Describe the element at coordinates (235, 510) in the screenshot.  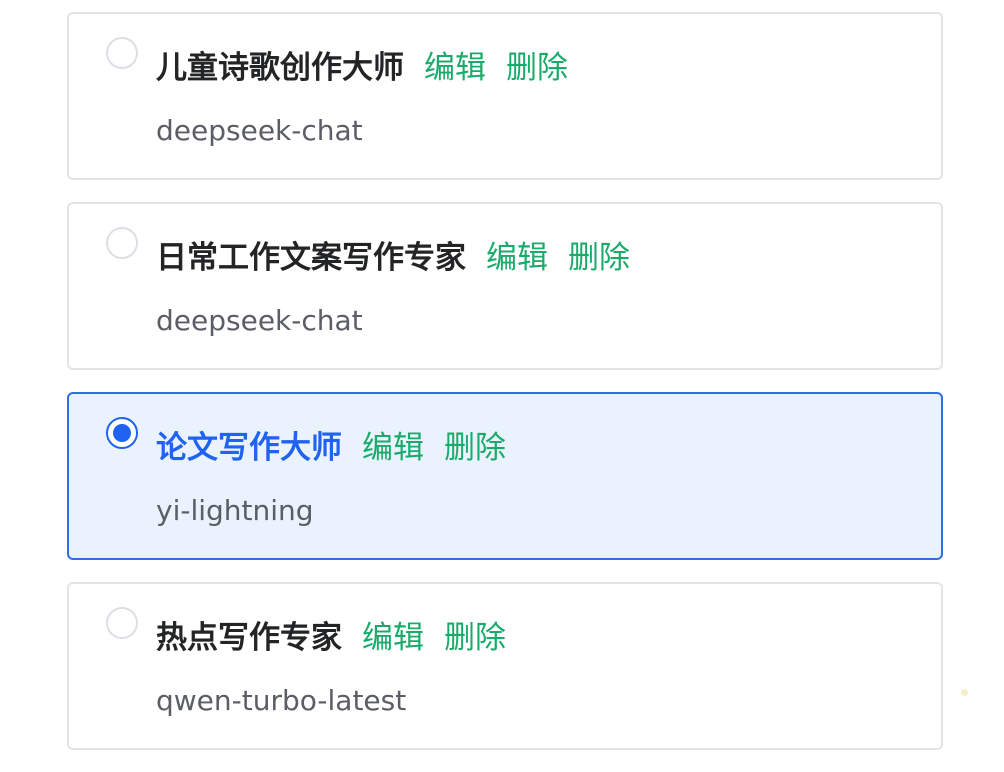
I see `assistant-model: yi-lightning` at that location.